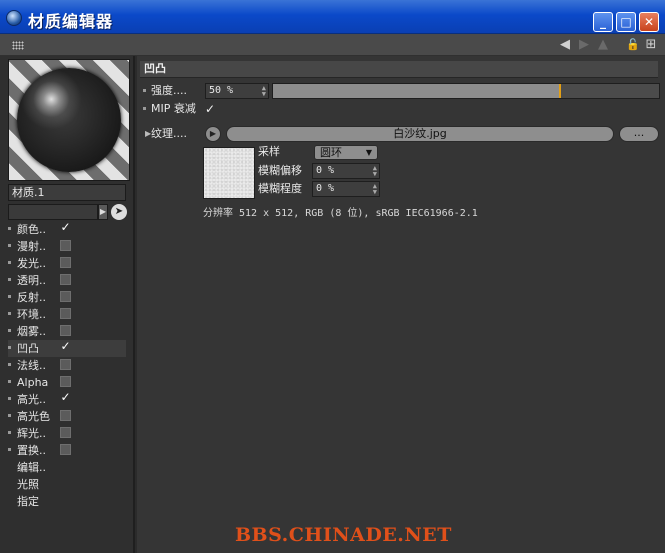  What do you see at coordinates (31, 263) in the screenshot?
I see `channel-label: 发光..` at bounding box center [31, 263].